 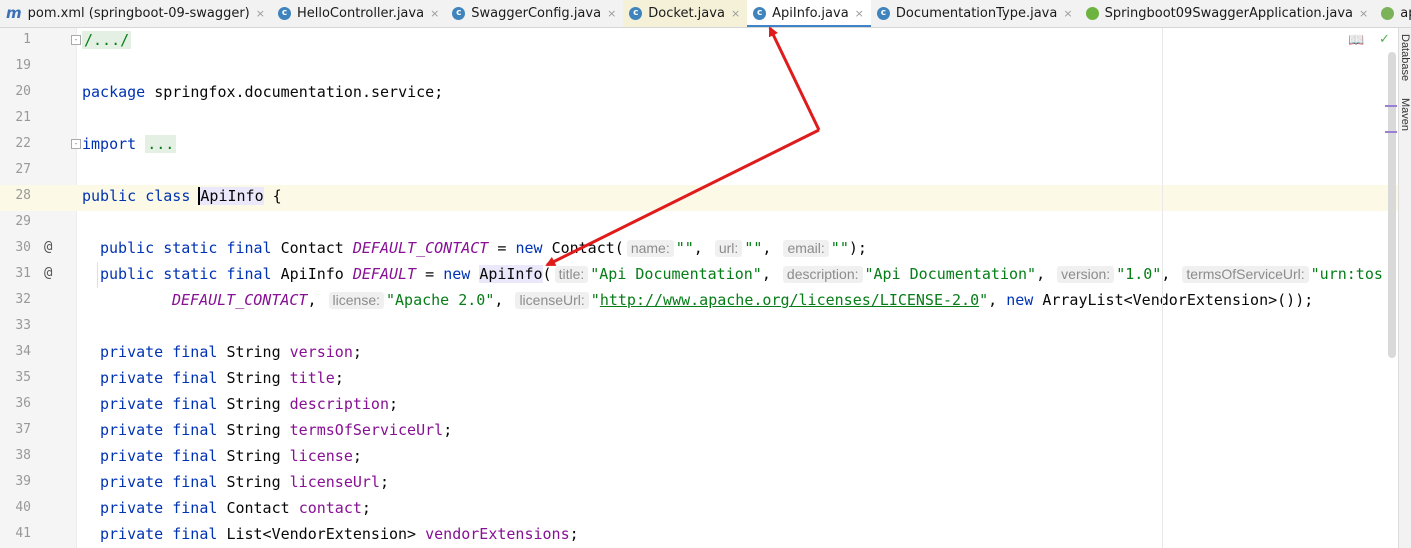 What do you see at coordinates (23, 481) in the screenshot?
I see `line-number: 39` at bounding box center [23, 481].